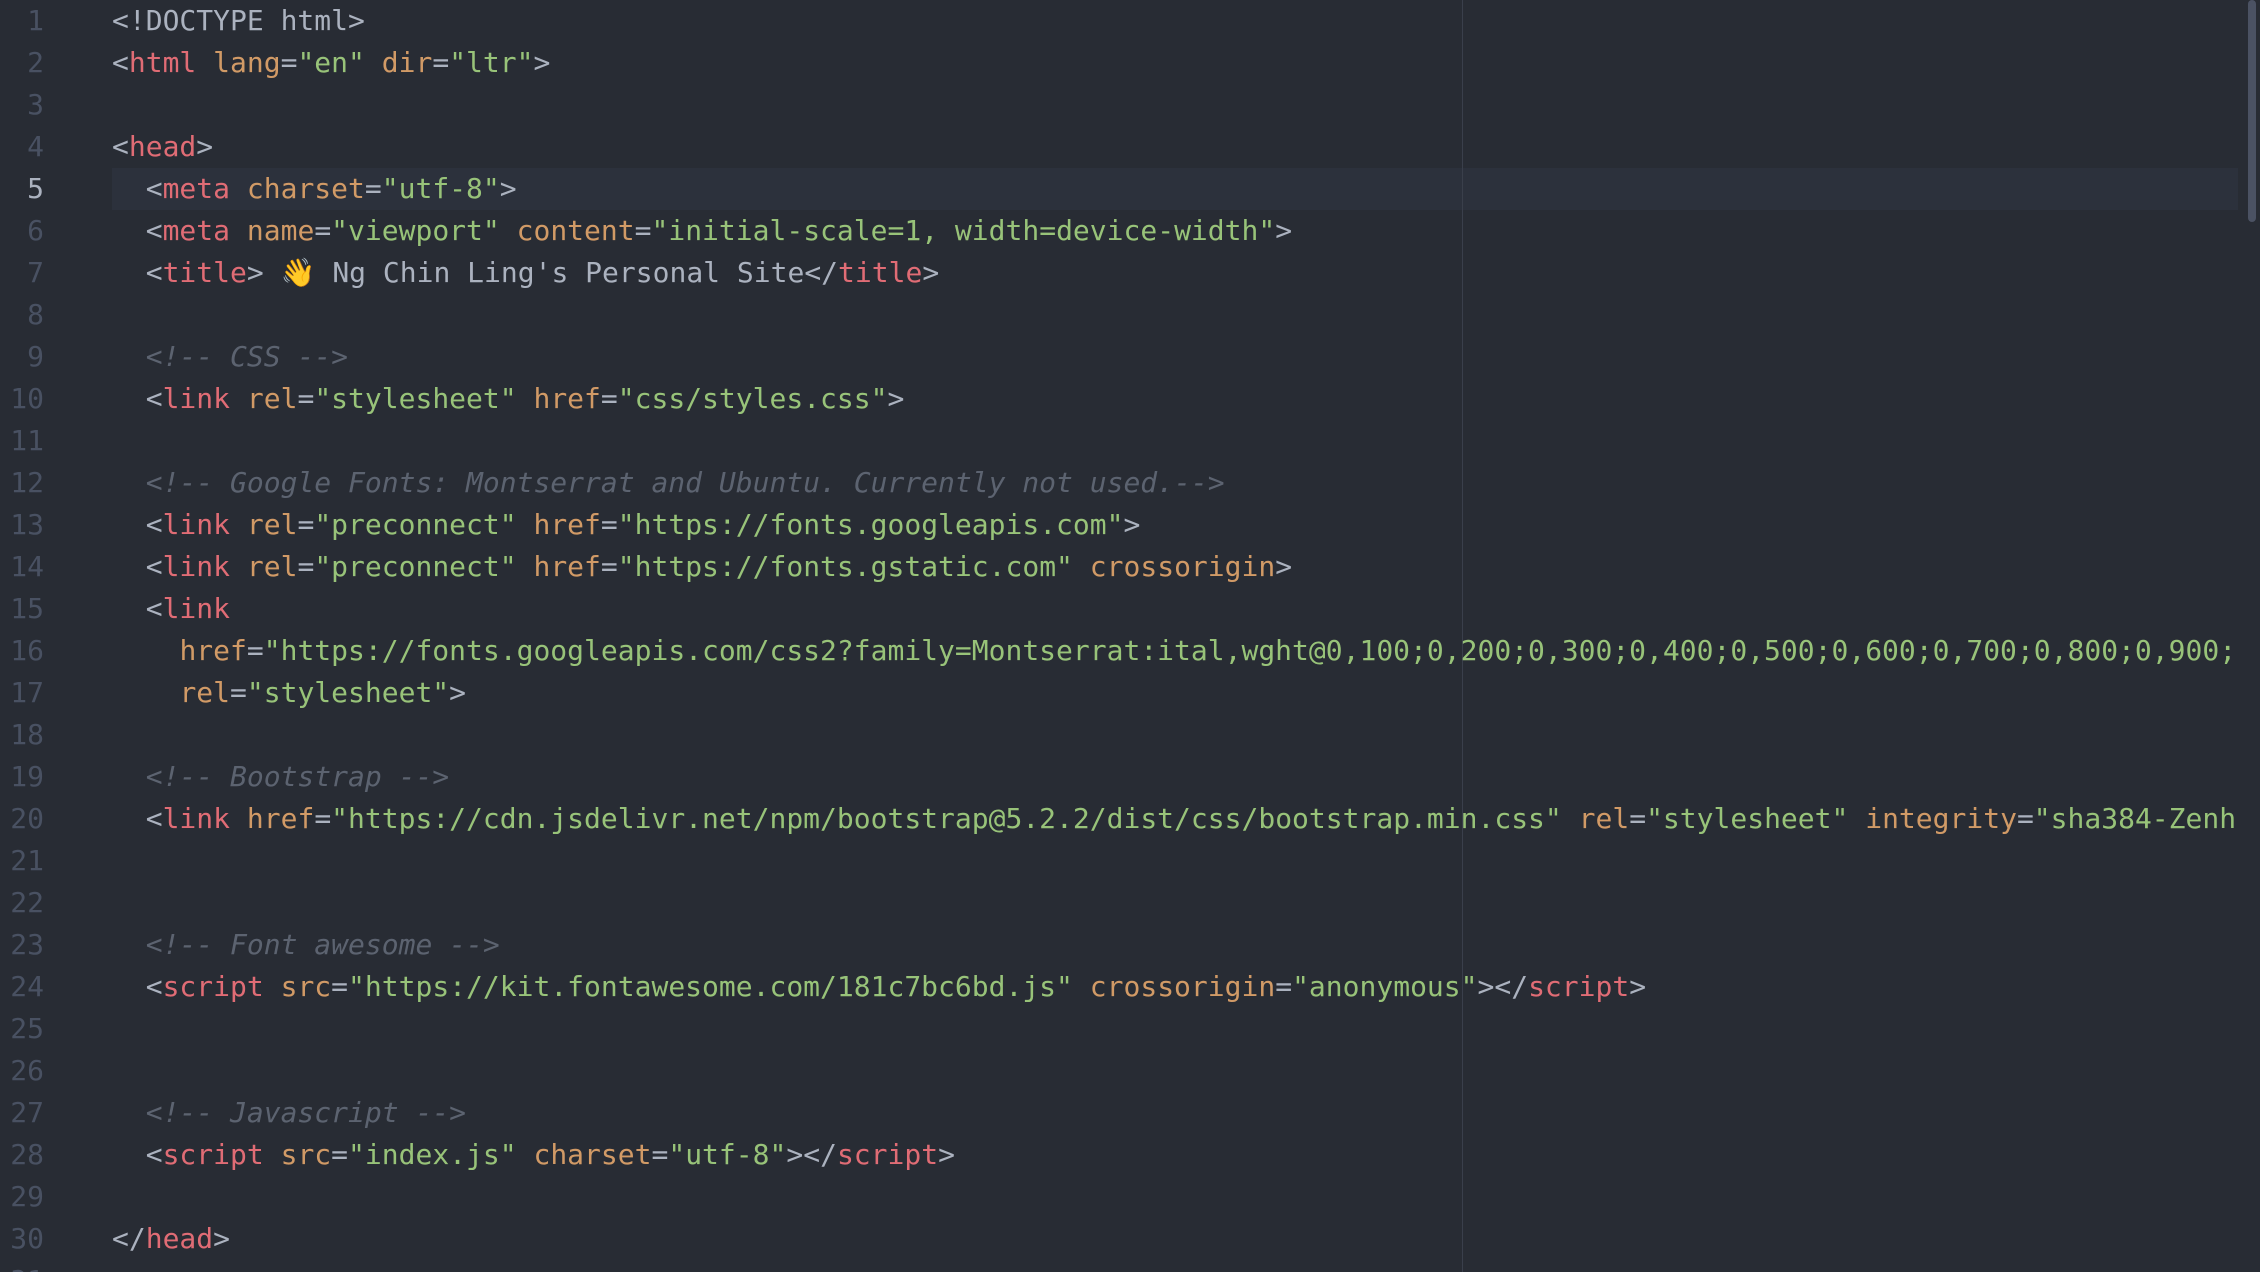 The image size is (2260, 1272). Describe the element at coordinates (162, 62) in the screenshot. I see `token-tag-name: html` at that location.